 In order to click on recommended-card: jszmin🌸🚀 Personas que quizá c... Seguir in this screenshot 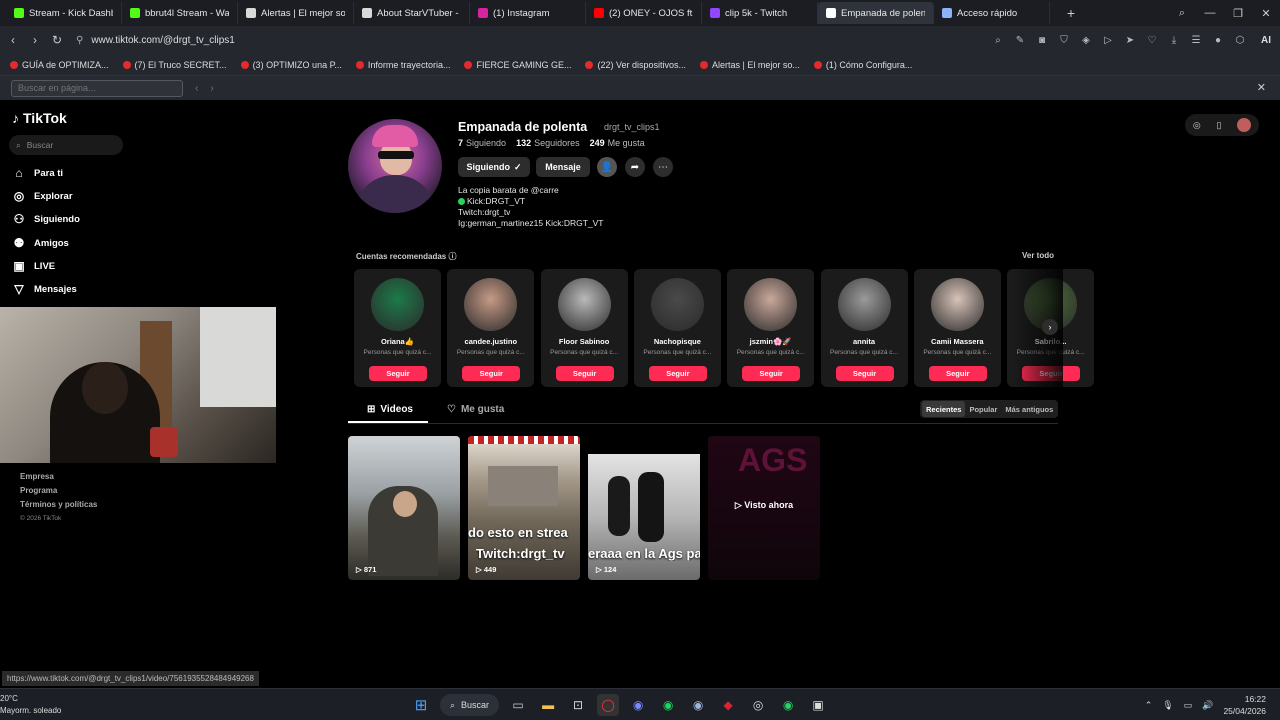, I will do `click(771, 328)`.